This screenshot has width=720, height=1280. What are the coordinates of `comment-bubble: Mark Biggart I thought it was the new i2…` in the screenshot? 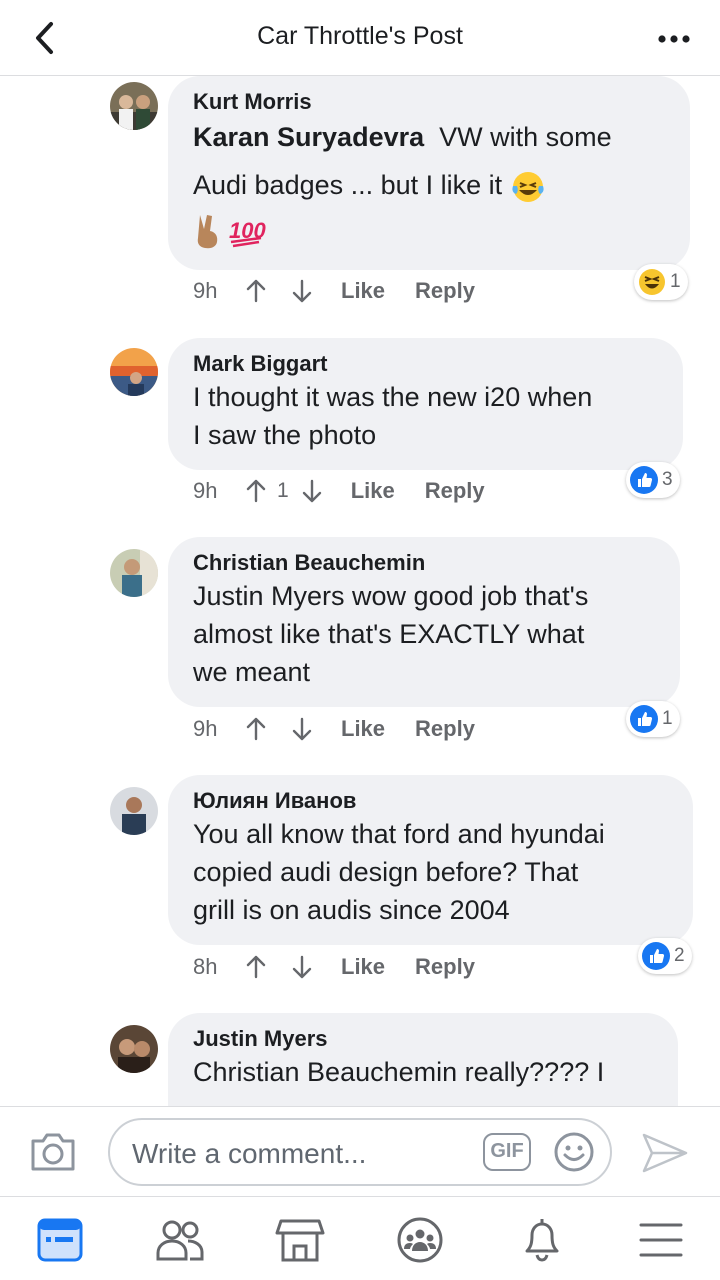 It's located at (425, 404).